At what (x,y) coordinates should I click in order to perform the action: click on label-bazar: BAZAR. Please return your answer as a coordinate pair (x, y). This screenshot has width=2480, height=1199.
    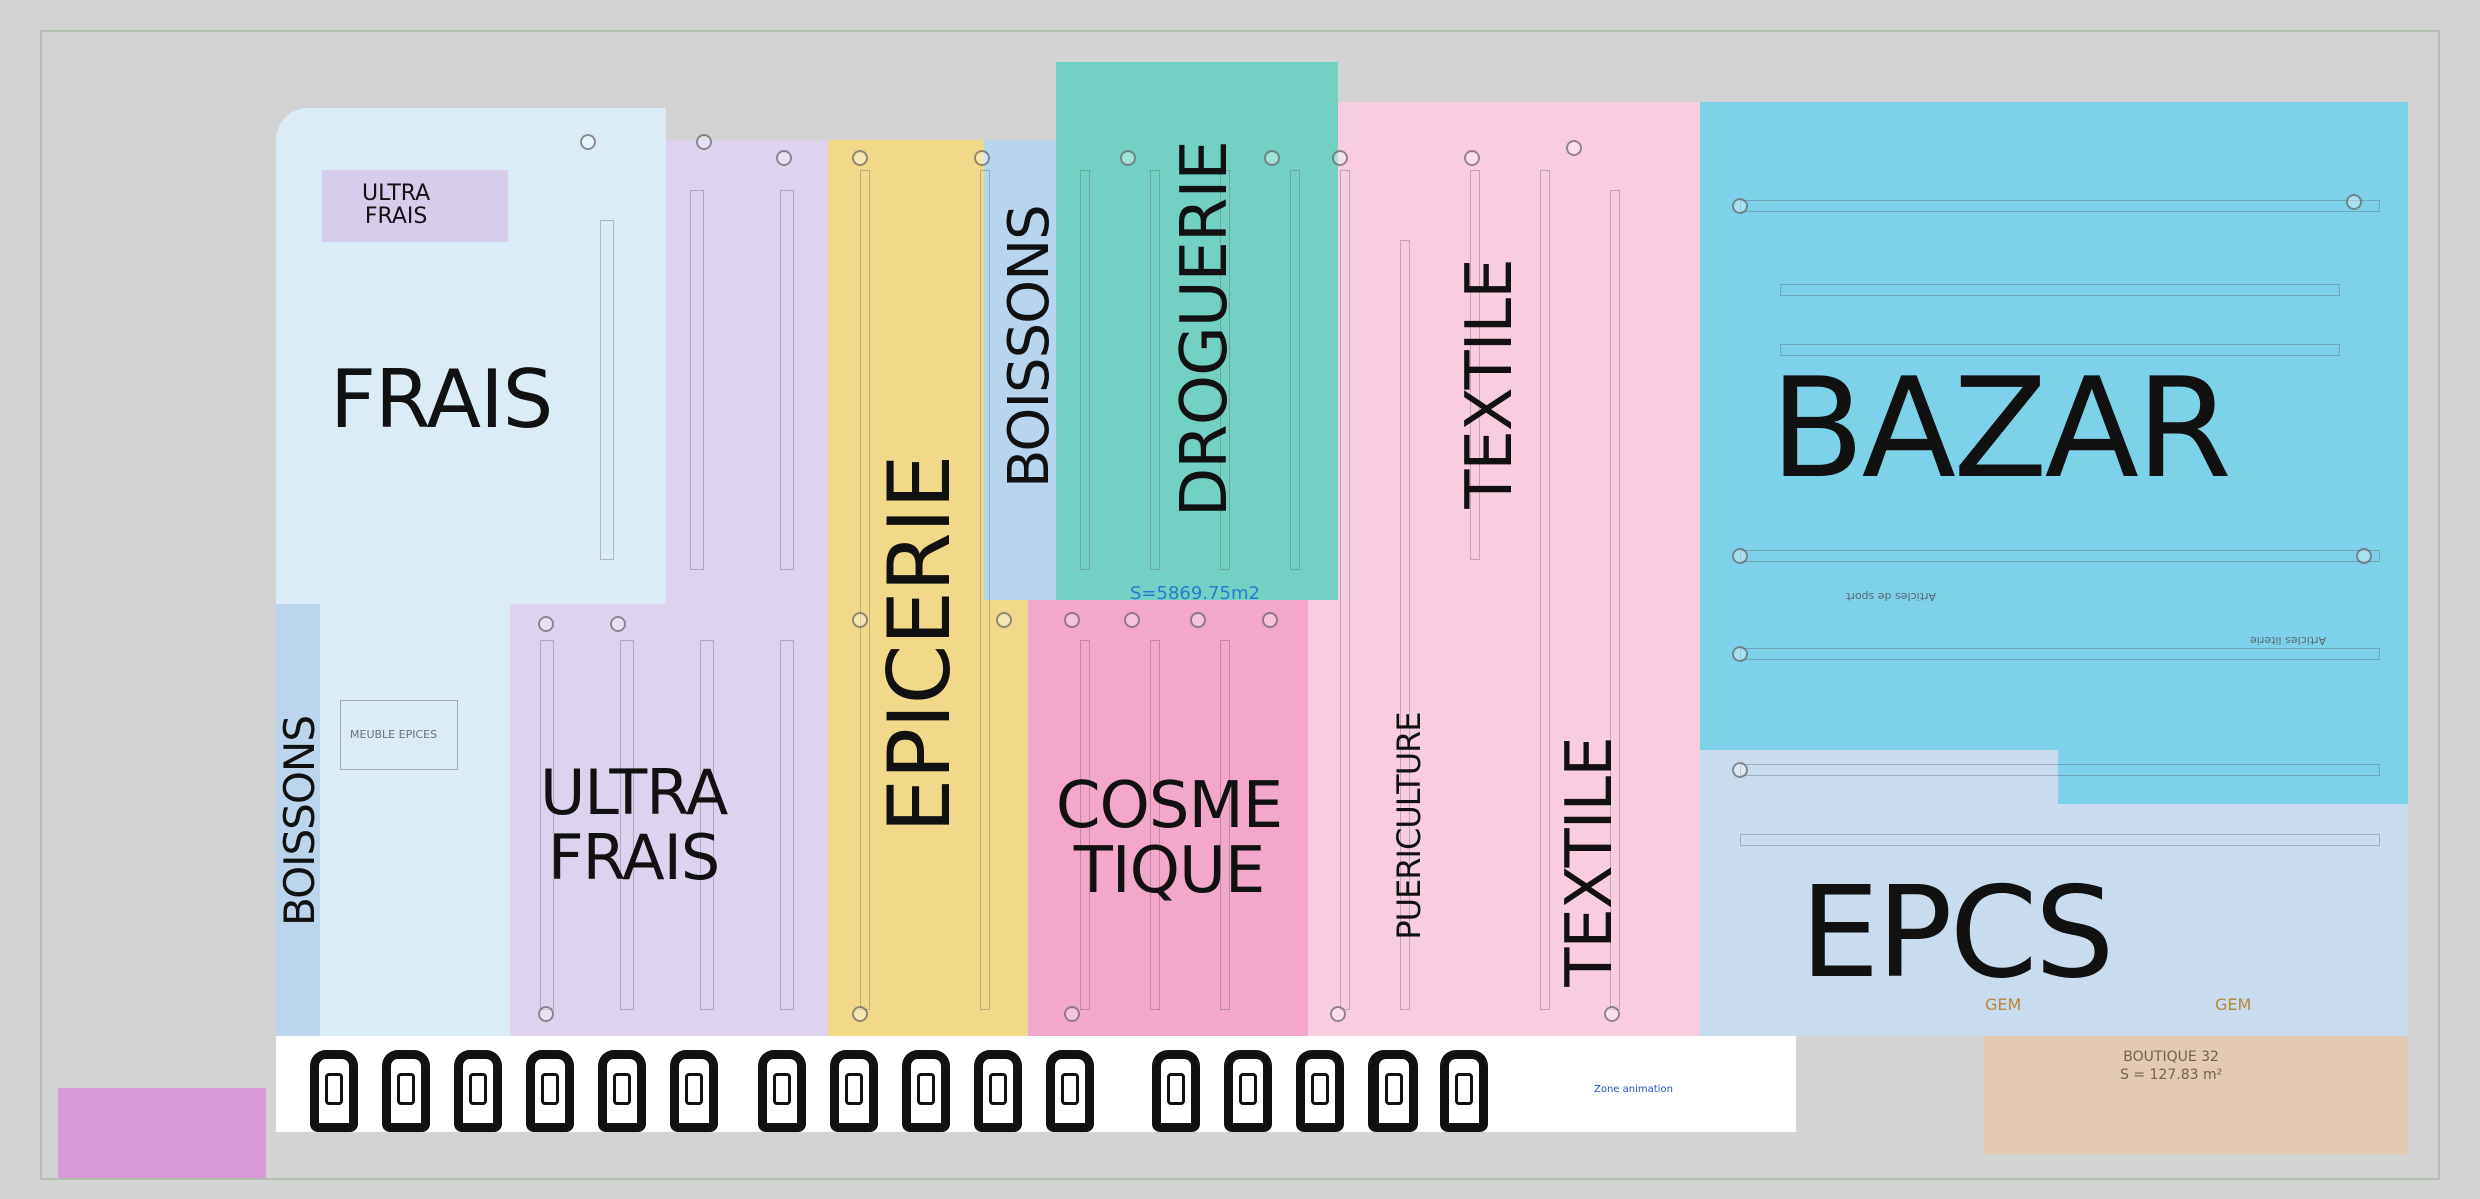
    Looking at the image, I should click on (2001, 428).